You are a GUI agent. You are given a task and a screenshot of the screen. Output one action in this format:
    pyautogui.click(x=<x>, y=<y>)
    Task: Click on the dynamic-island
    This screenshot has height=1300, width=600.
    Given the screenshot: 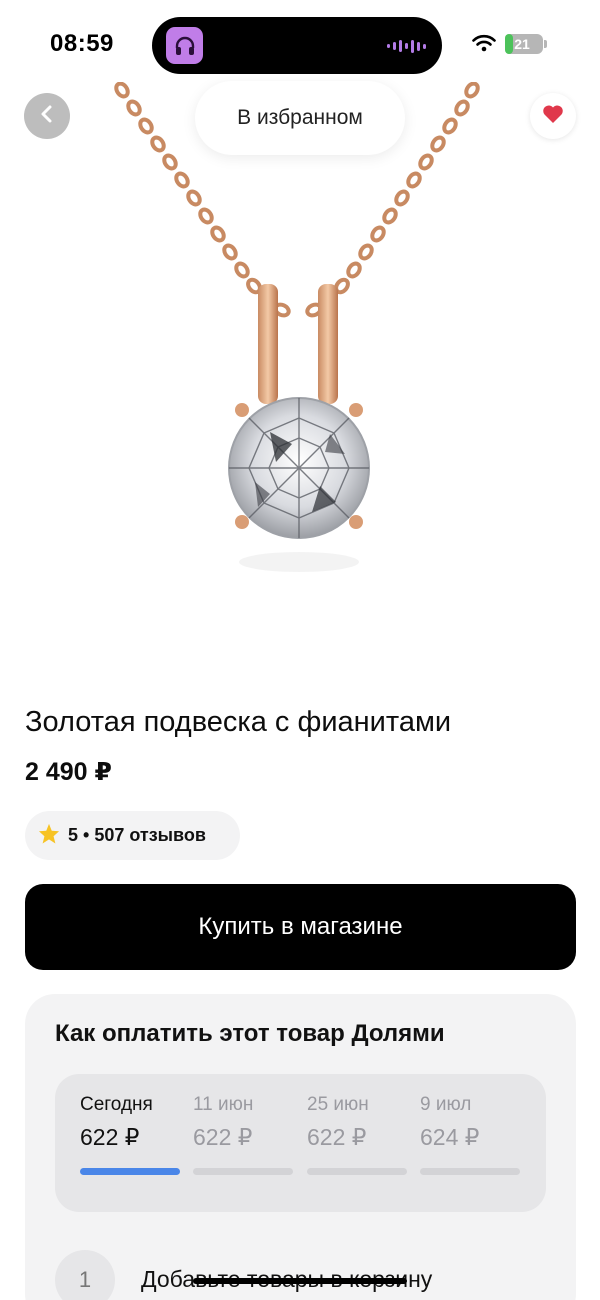 What is the action you would take?
    pyautogui.click(x=297, y=45)
    